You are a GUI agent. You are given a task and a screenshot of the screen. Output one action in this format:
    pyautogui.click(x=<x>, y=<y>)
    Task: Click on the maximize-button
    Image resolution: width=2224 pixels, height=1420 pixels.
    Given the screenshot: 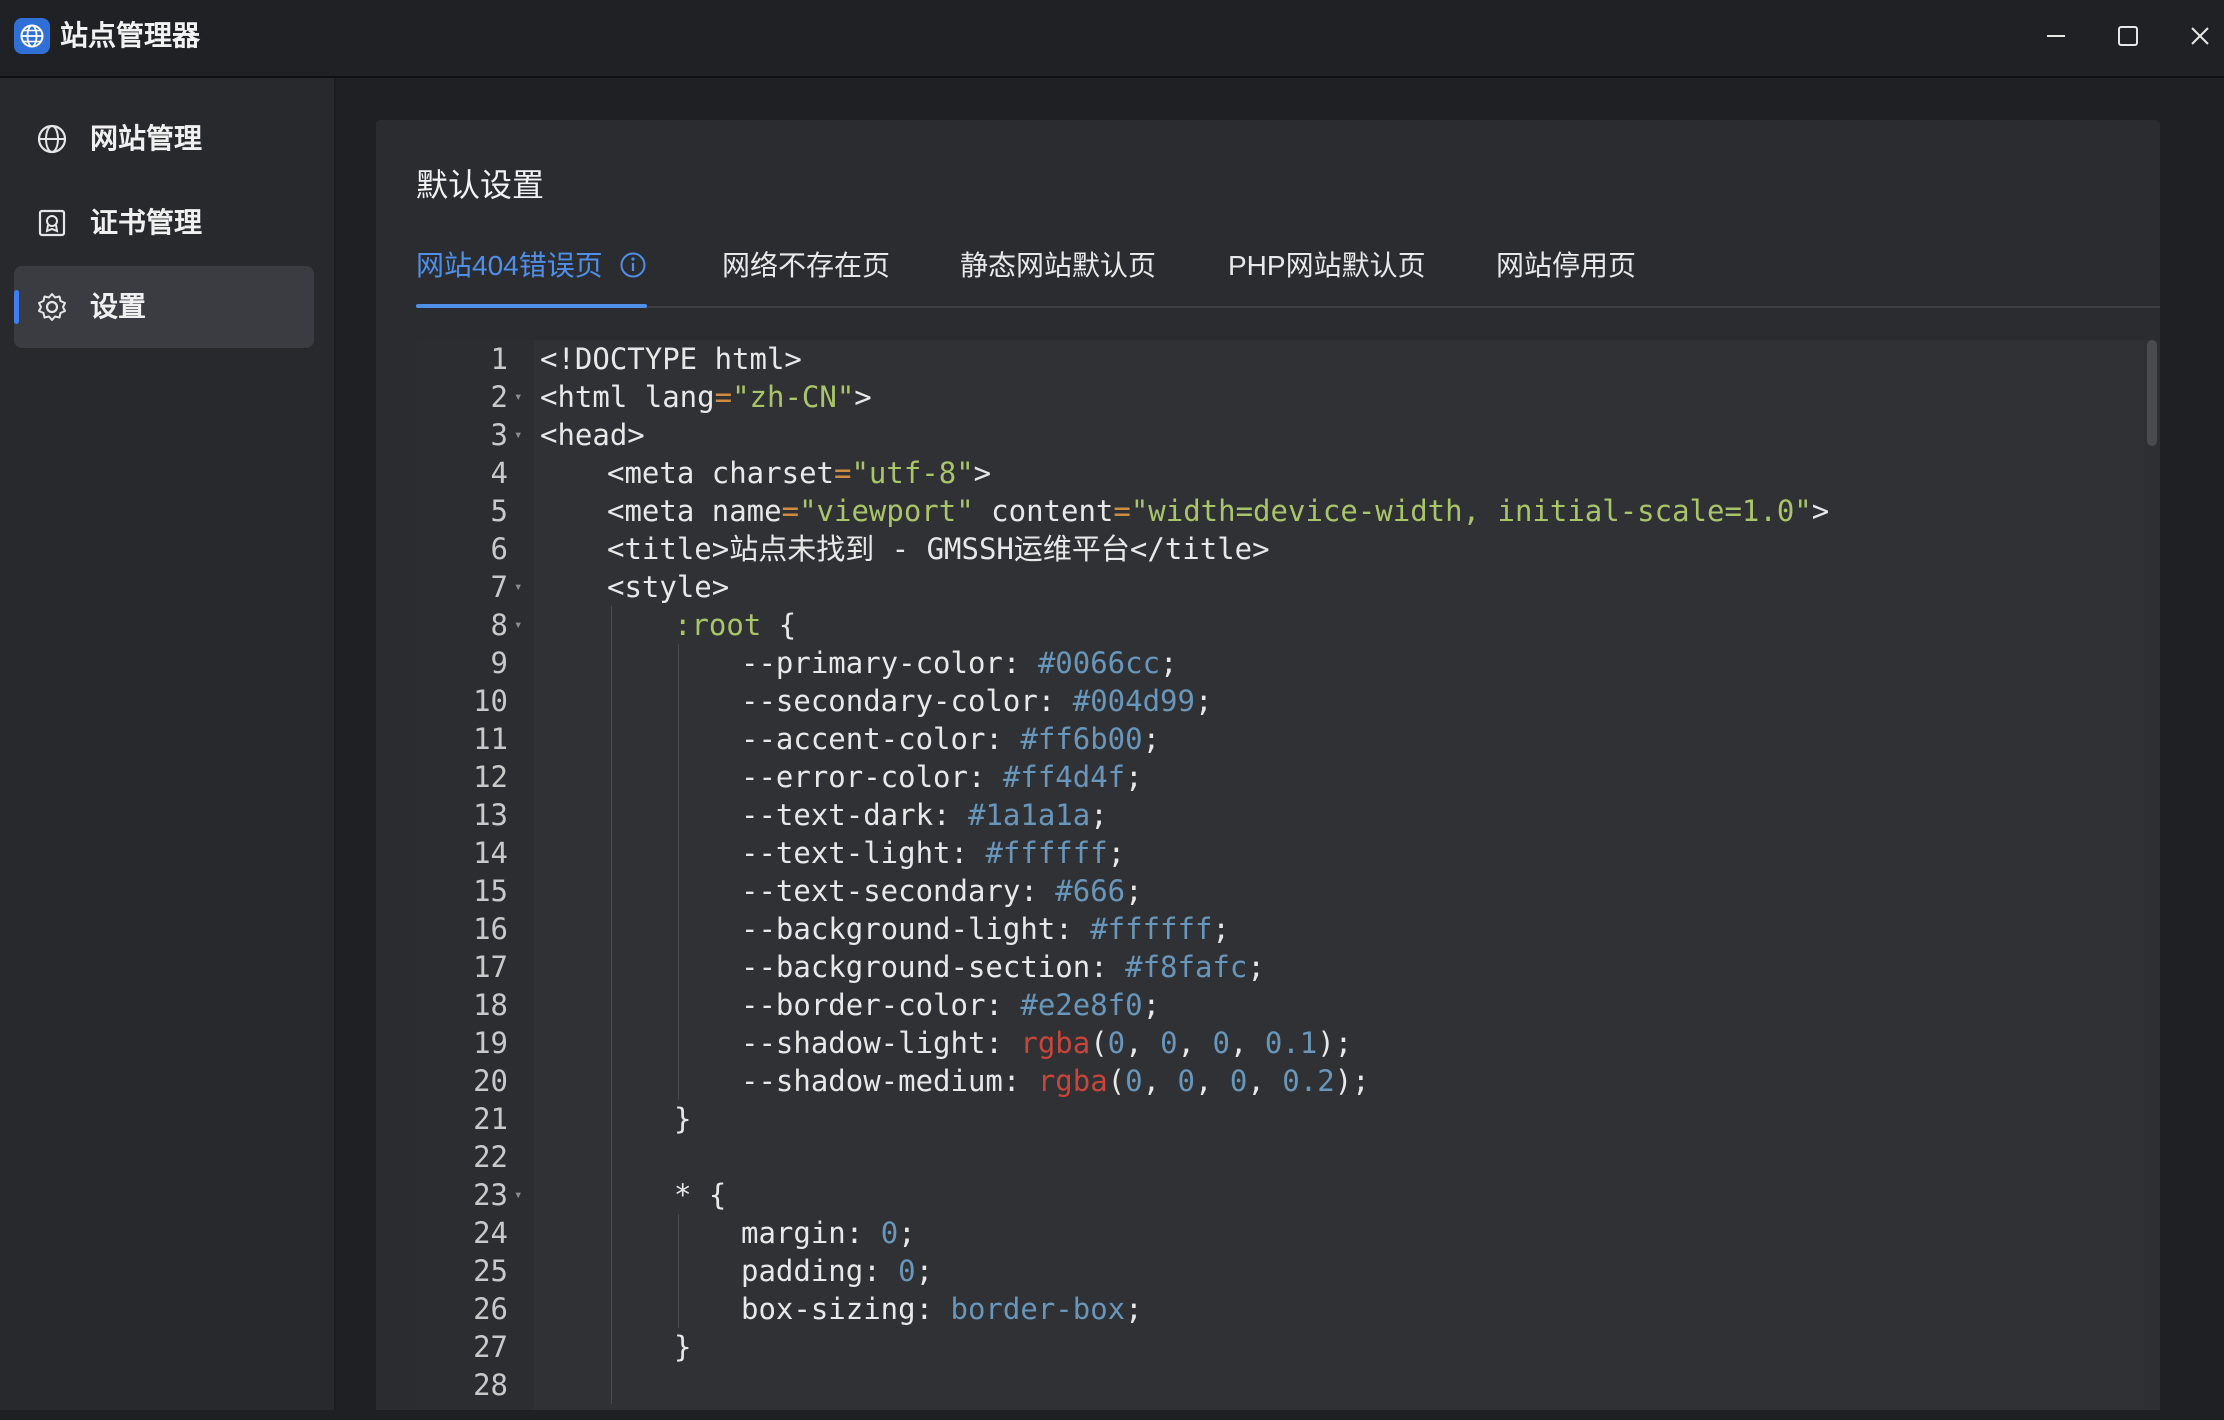 What is the action you would take?
    pyautogui.click(x=2128, y=36)
    